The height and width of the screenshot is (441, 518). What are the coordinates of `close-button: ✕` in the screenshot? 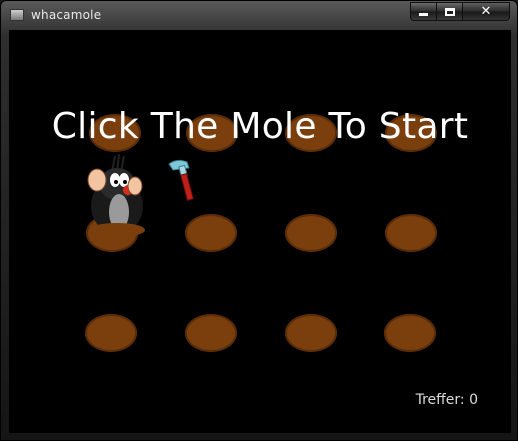 It's located at (486, 11).